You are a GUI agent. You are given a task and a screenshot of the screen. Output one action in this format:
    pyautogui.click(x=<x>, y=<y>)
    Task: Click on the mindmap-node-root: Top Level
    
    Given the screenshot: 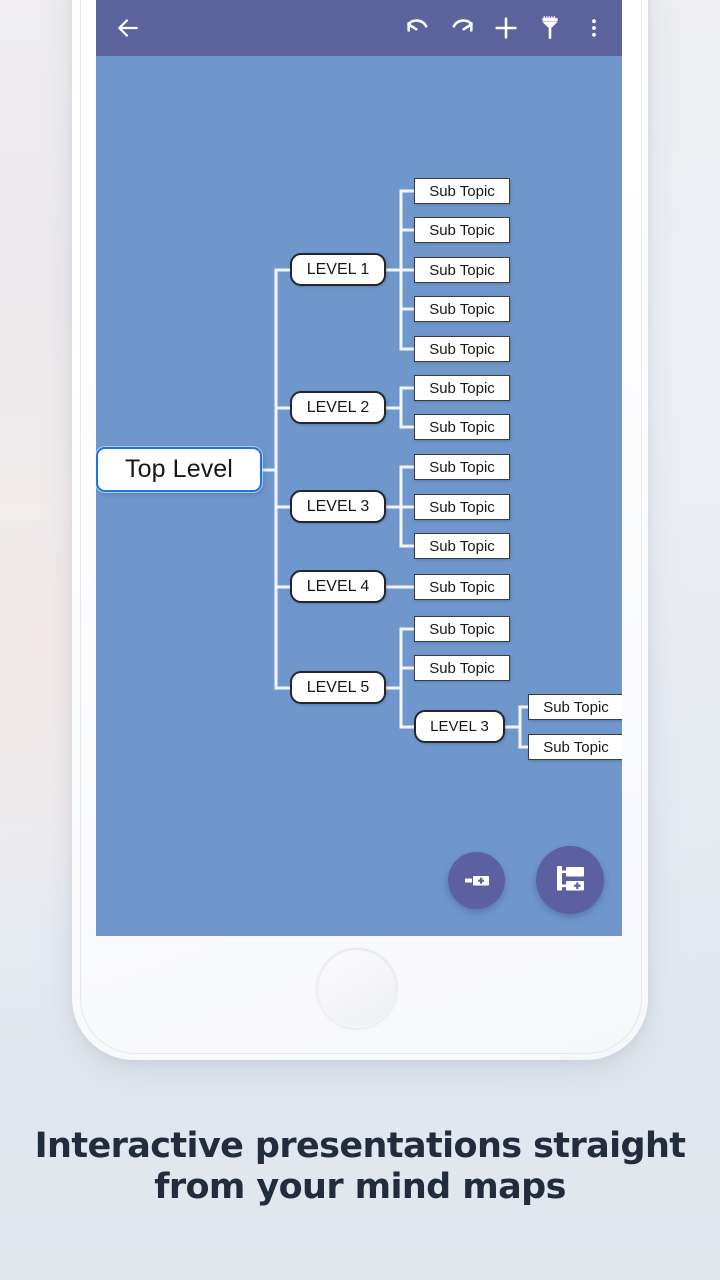 What is the action you would take?
    pyautogui.click(x=179, y=469)
    